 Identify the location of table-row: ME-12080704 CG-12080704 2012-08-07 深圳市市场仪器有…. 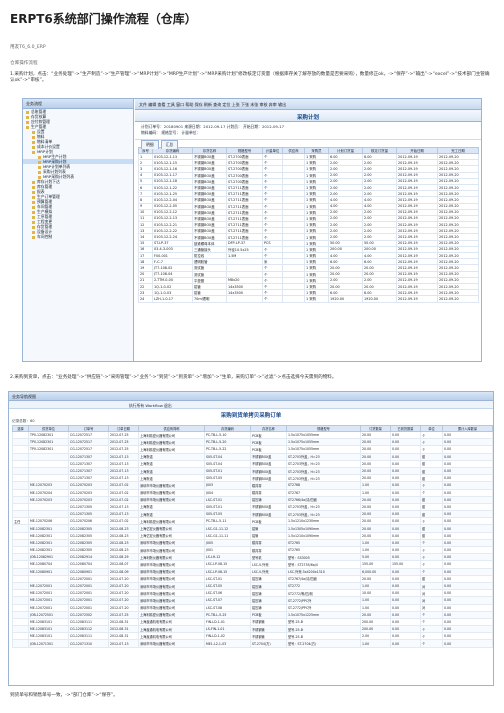
(252, 564).